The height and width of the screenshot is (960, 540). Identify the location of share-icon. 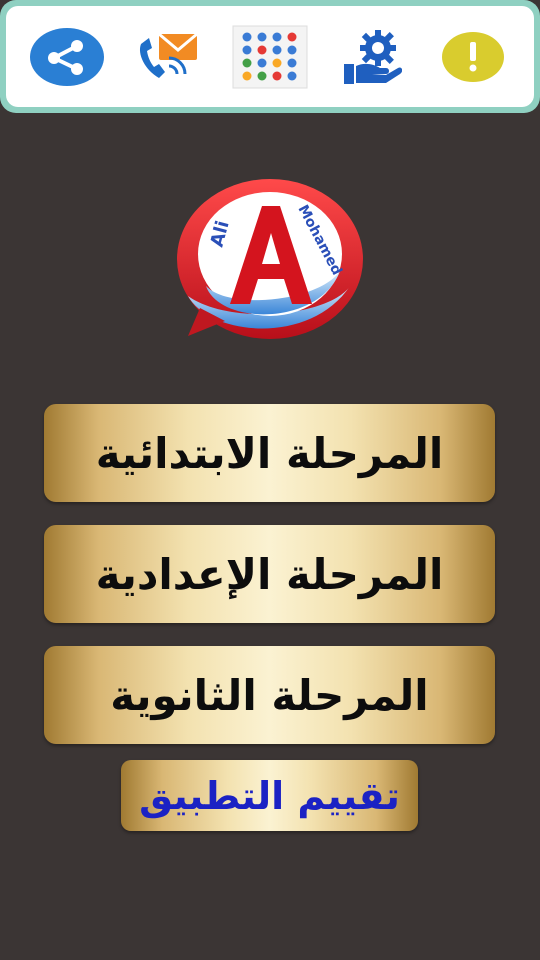
(66, 56).